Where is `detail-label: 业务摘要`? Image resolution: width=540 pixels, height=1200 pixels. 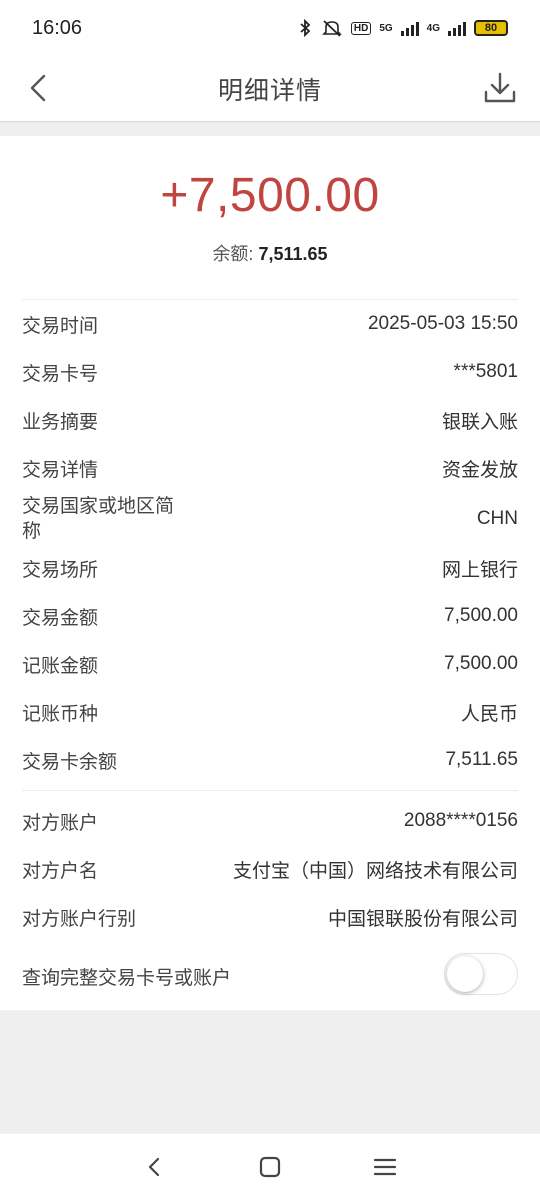
detail-label: 业务摘要 is located at coordinates (60, 422).